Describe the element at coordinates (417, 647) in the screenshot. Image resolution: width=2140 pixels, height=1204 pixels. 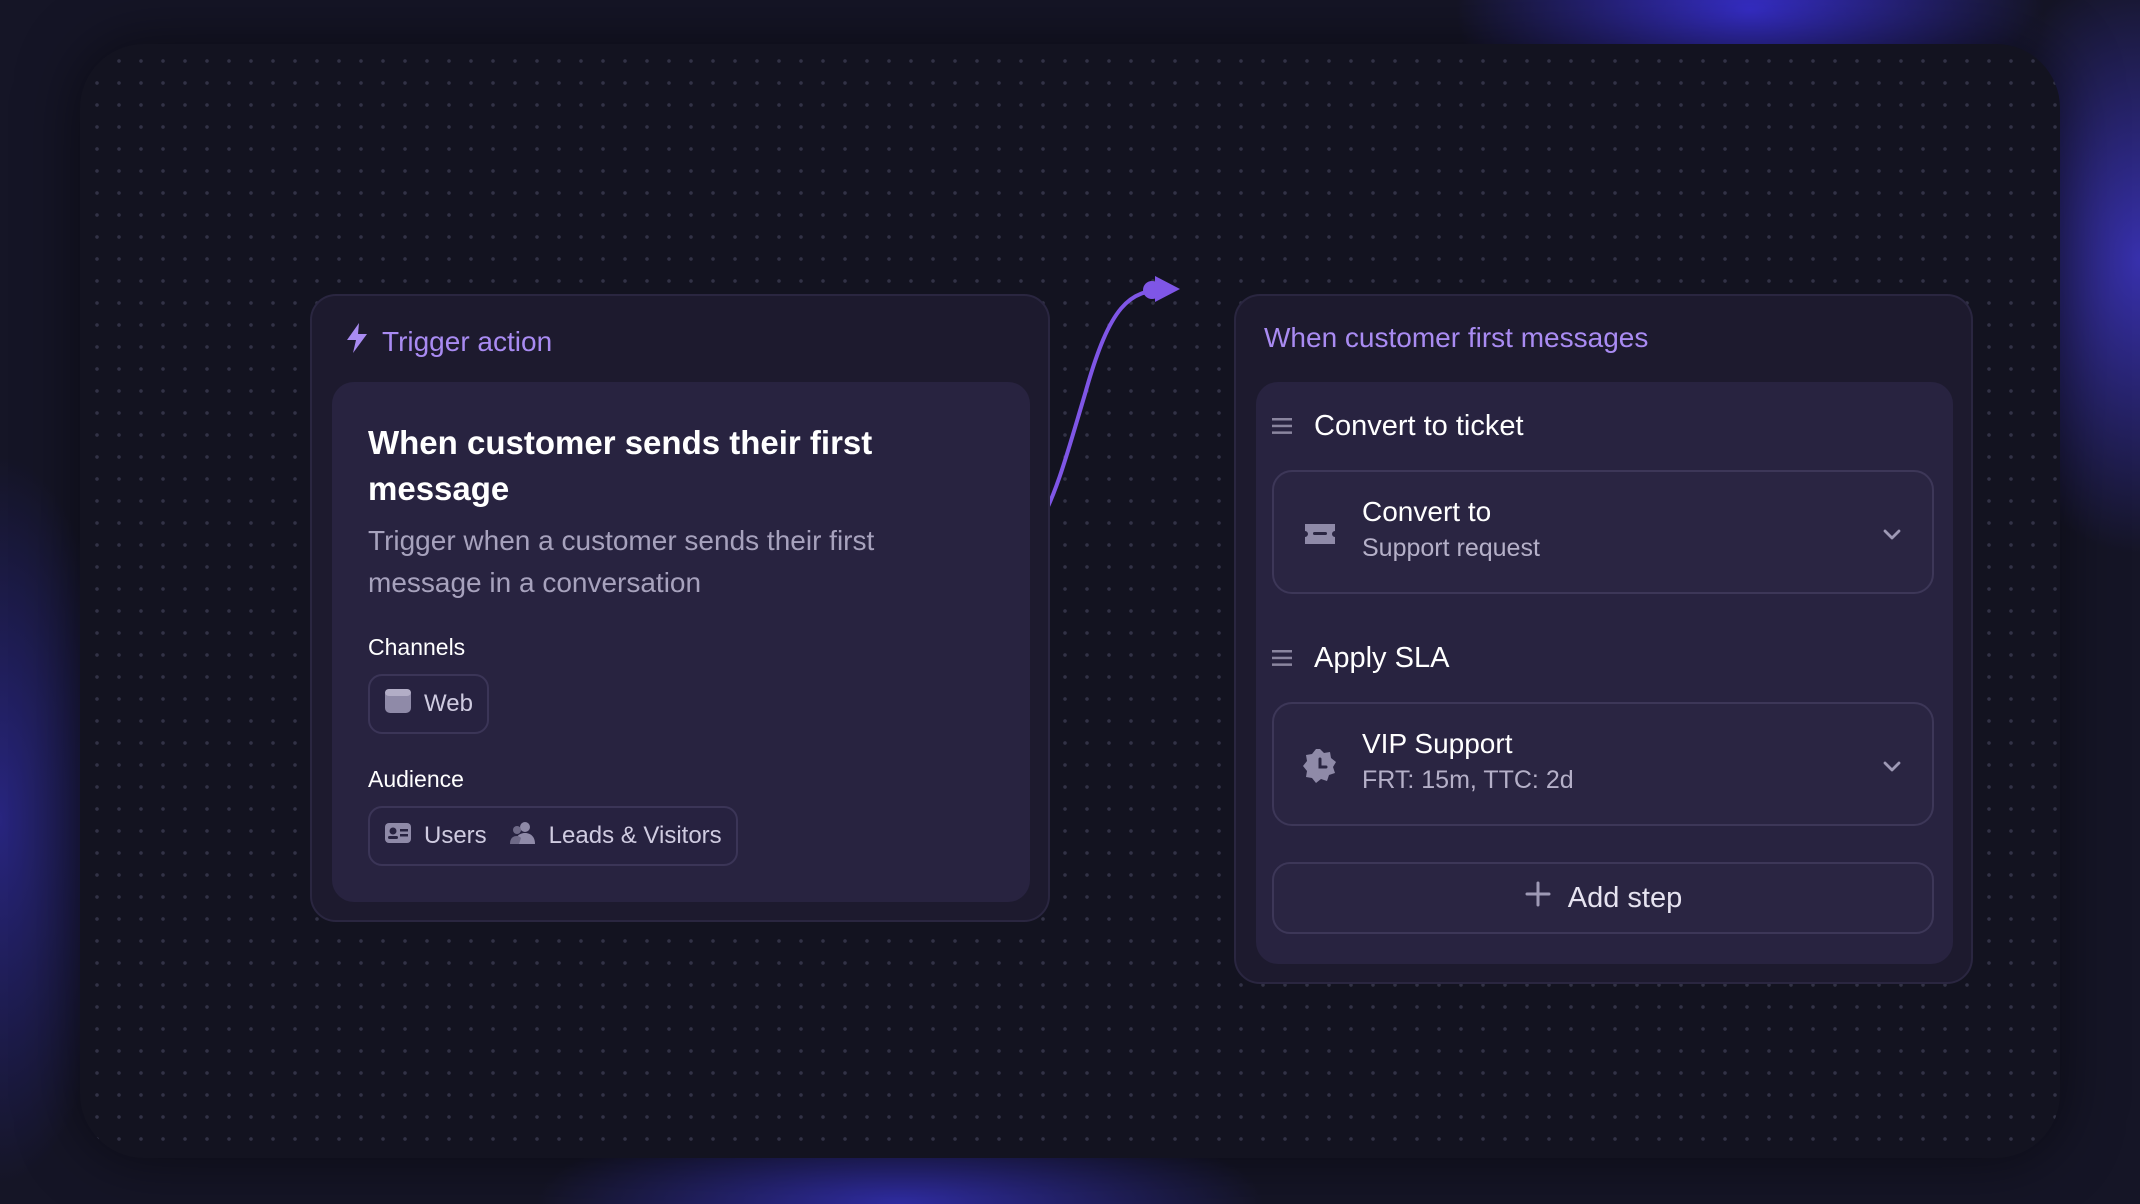
I see `channels-label: Channels` at that location.